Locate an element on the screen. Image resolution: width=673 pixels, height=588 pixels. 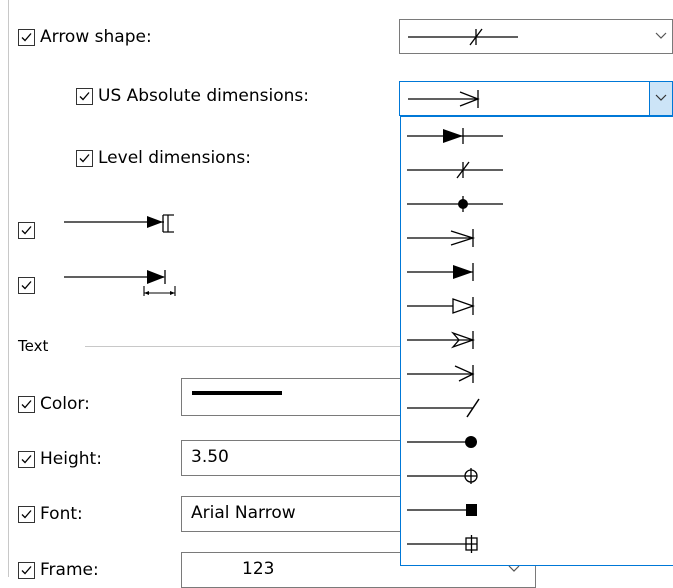
height-checkbox is located at coordinates (26, 459).